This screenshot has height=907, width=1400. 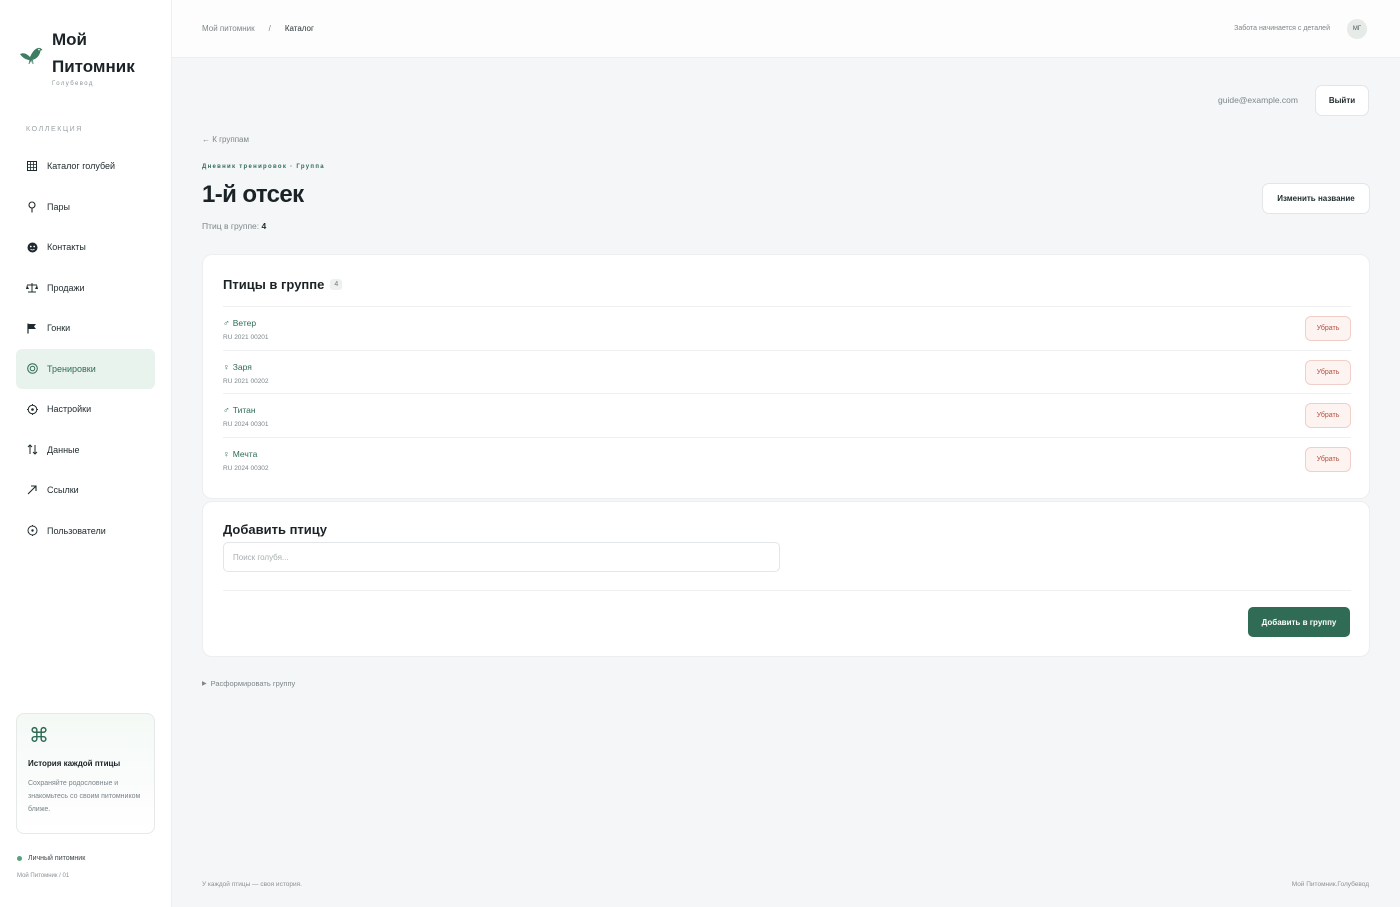 What do you see at coordinates (299, 28) in the screenshot?
I see `breadcrumb-current: Каталог` at bounding box center [299, 28].